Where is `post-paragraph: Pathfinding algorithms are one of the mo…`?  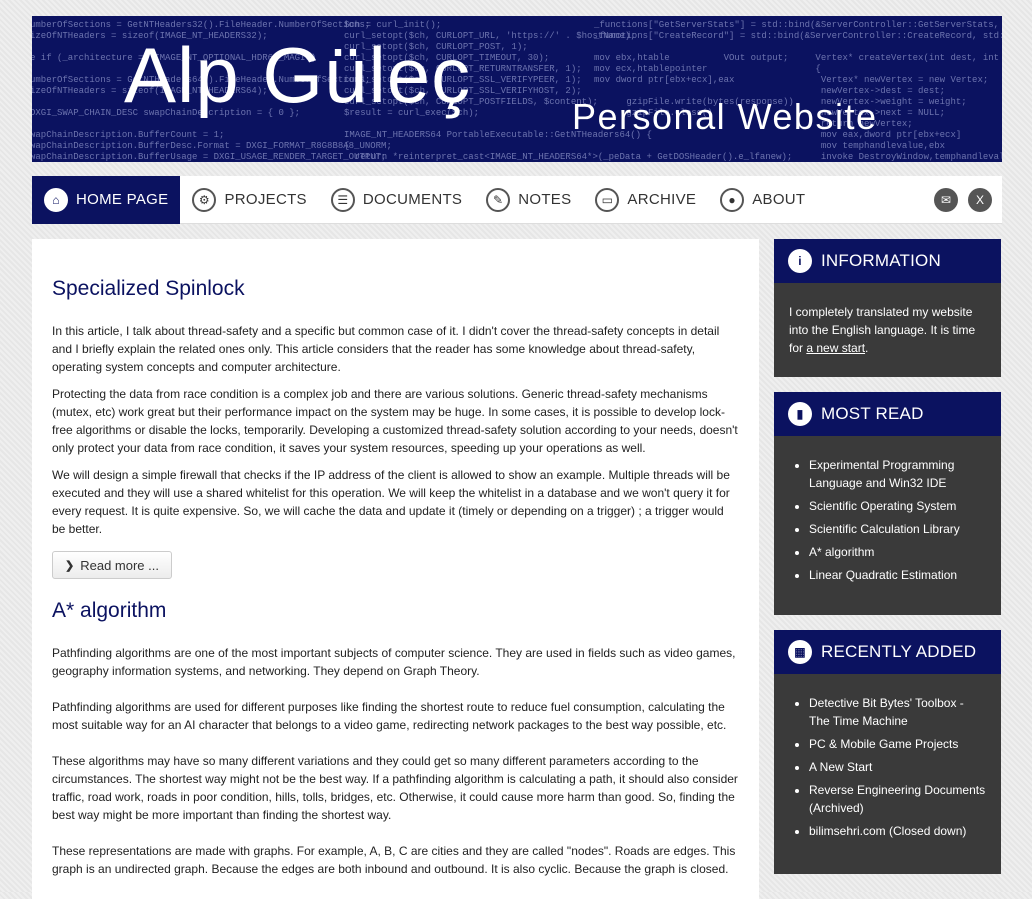
post-paragraph: Pathfinding algorithms are one of the mo… is located at coordinates (394, 662).